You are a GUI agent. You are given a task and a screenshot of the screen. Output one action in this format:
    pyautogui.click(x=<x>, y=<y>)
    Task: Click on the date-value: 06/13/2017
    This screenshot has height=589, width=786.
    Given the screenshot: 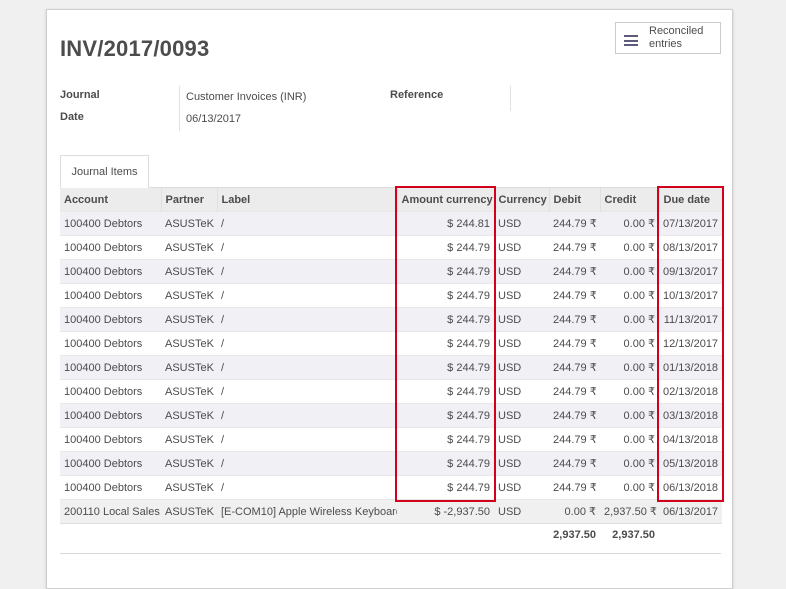 What is the action you would take?
    pyautogui.click(x=213, y=119)
    